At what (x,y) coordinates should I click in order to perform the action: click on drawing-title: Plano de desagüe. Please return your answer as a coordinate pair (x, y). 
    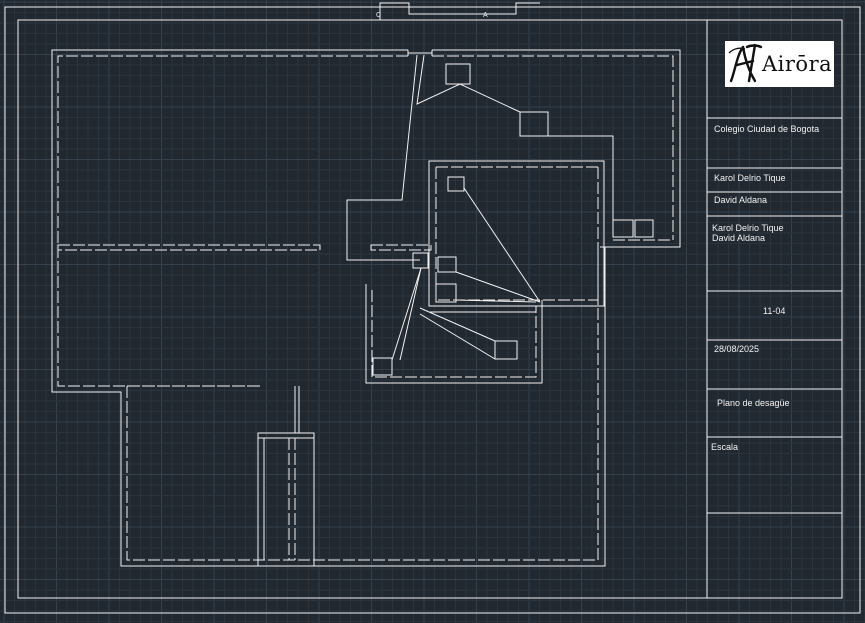
    Looking at the image, I should click on (753, 403).